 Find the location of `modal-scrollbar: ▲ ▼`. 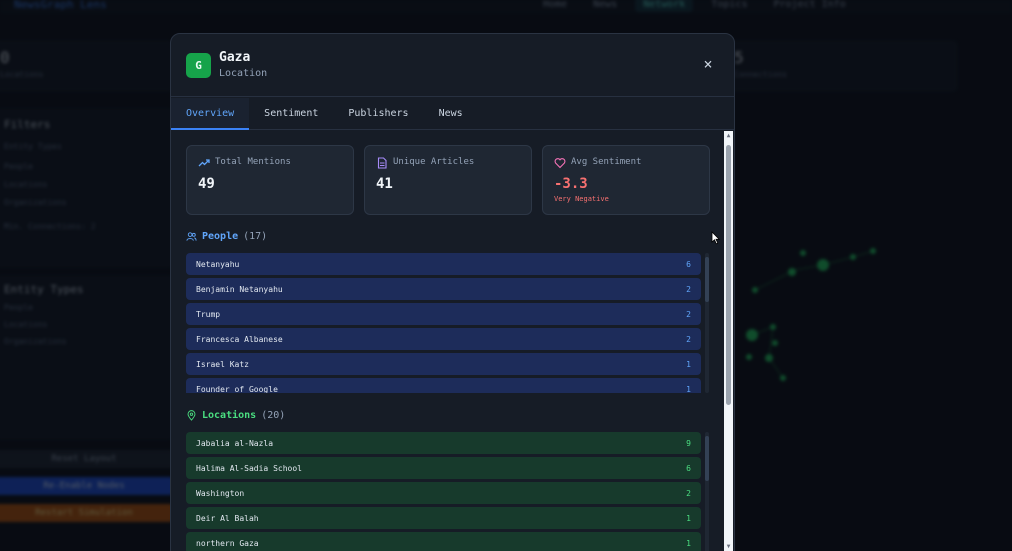

modal-scrollbar: ▲ ▼ is located at coordinates (728, 341).